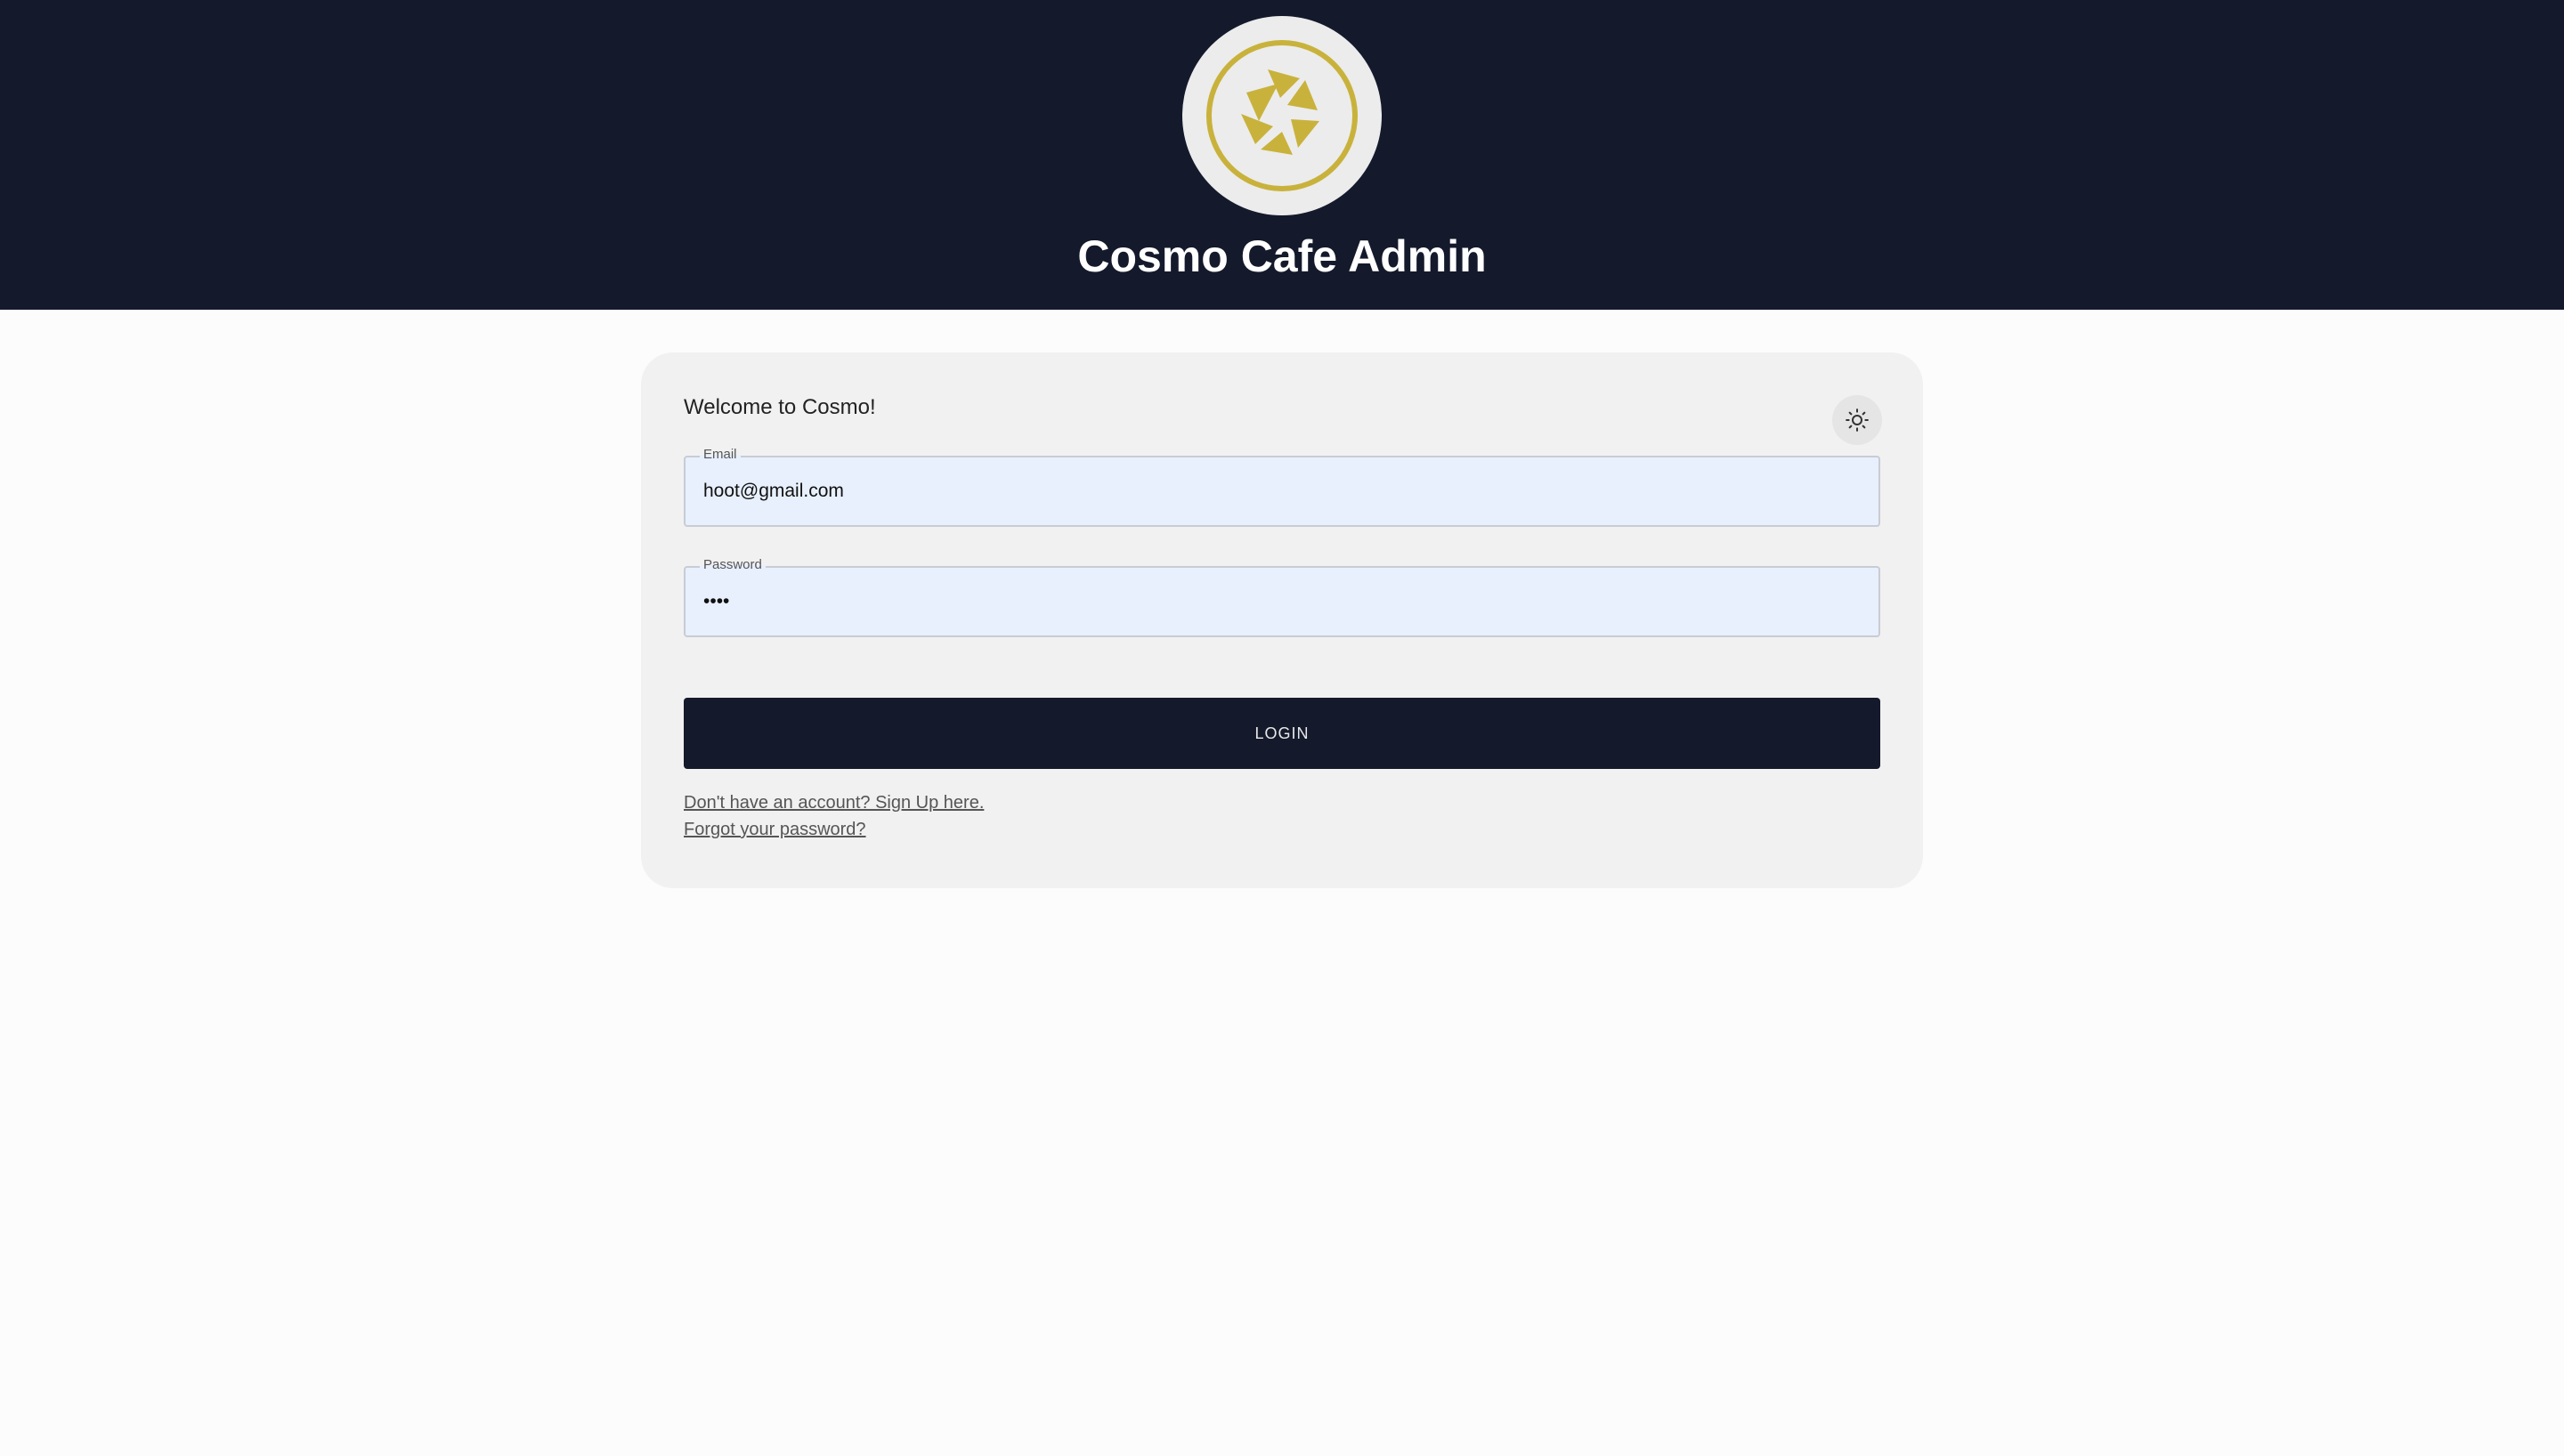 The image size is (2564, 1456). What do you see at coordinates (1282, 491) in the screenshot?
I see `email-input: hoot@gmail.com` at bounding box center [1282, 491].